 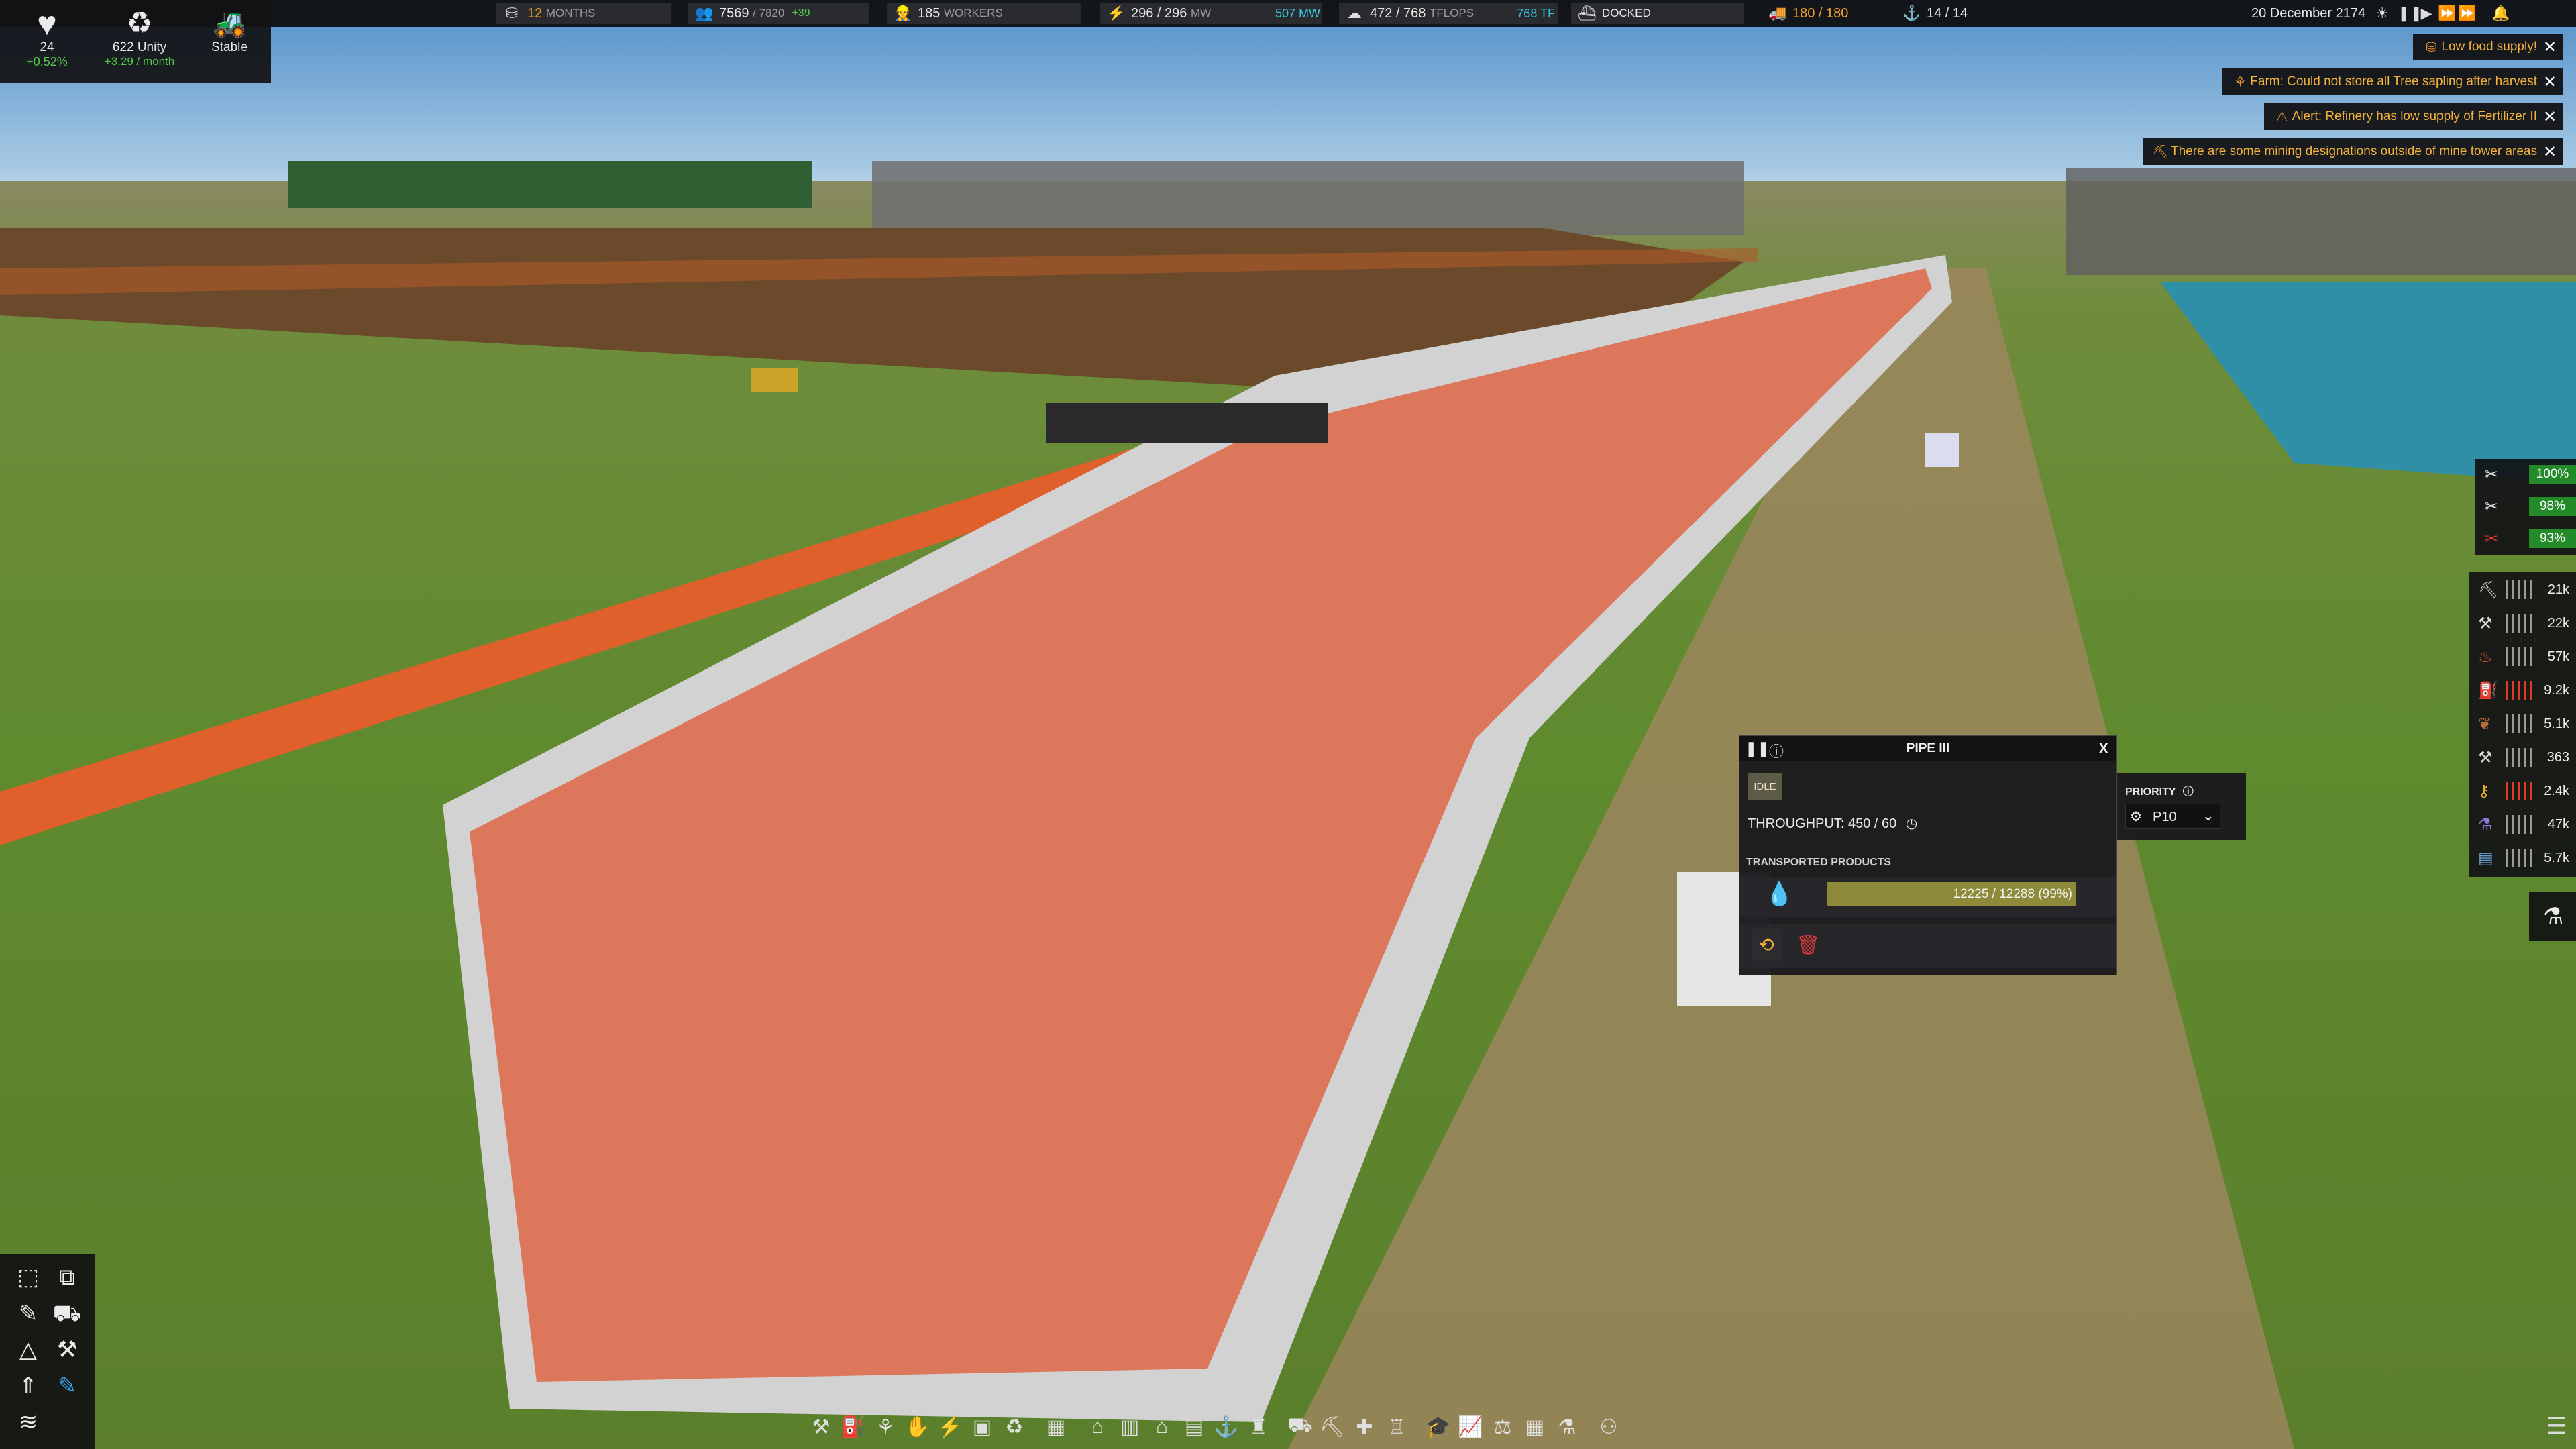 What do you see at coordinates (2552, 474) in the screenshot?
I see `maintenance-value: 100%` at bounding box center [2552, 474].